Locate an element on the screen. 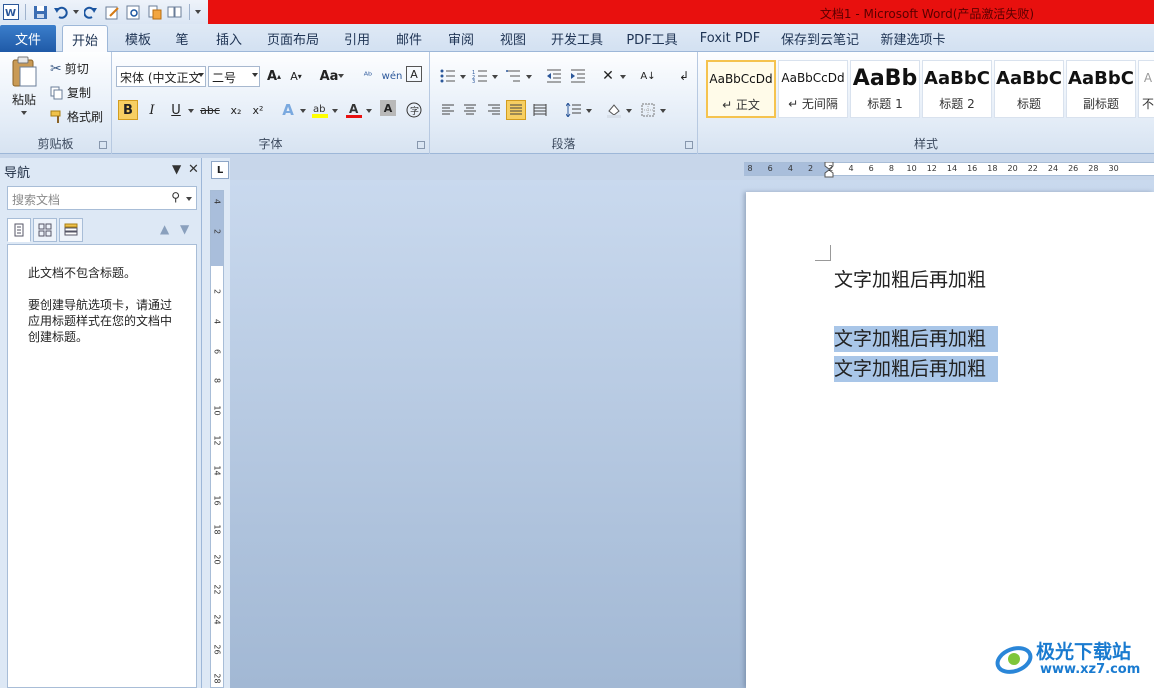  bold-button: B is located at coordinates (128, 110).